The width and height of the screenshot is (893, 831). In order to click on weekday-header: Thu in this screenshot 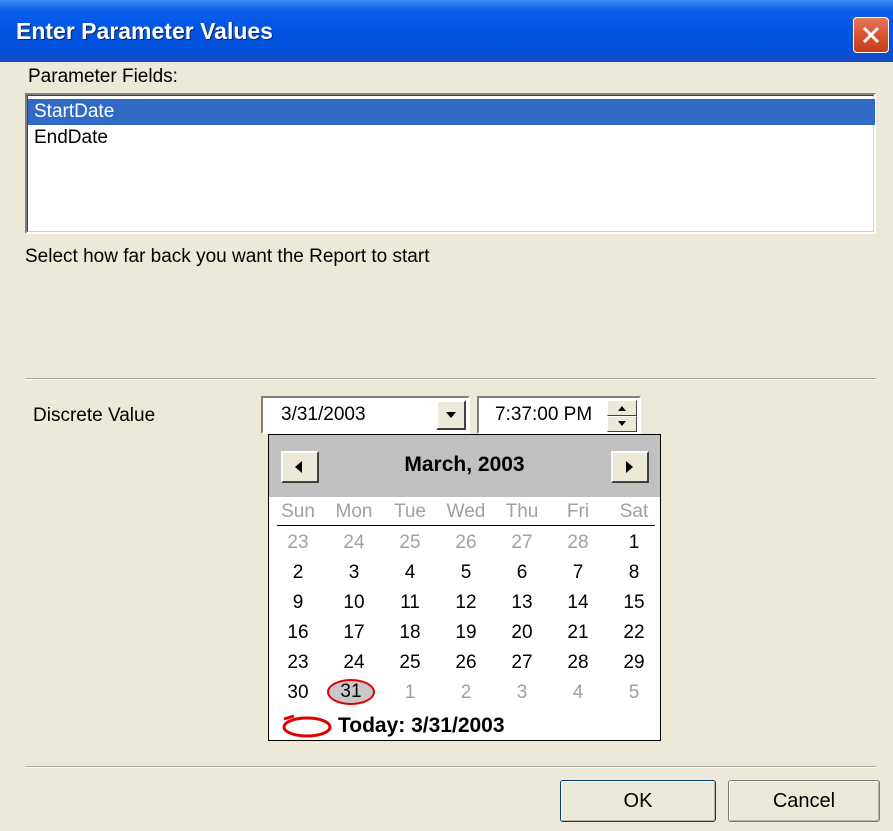, I will do `click(522, 511)`.